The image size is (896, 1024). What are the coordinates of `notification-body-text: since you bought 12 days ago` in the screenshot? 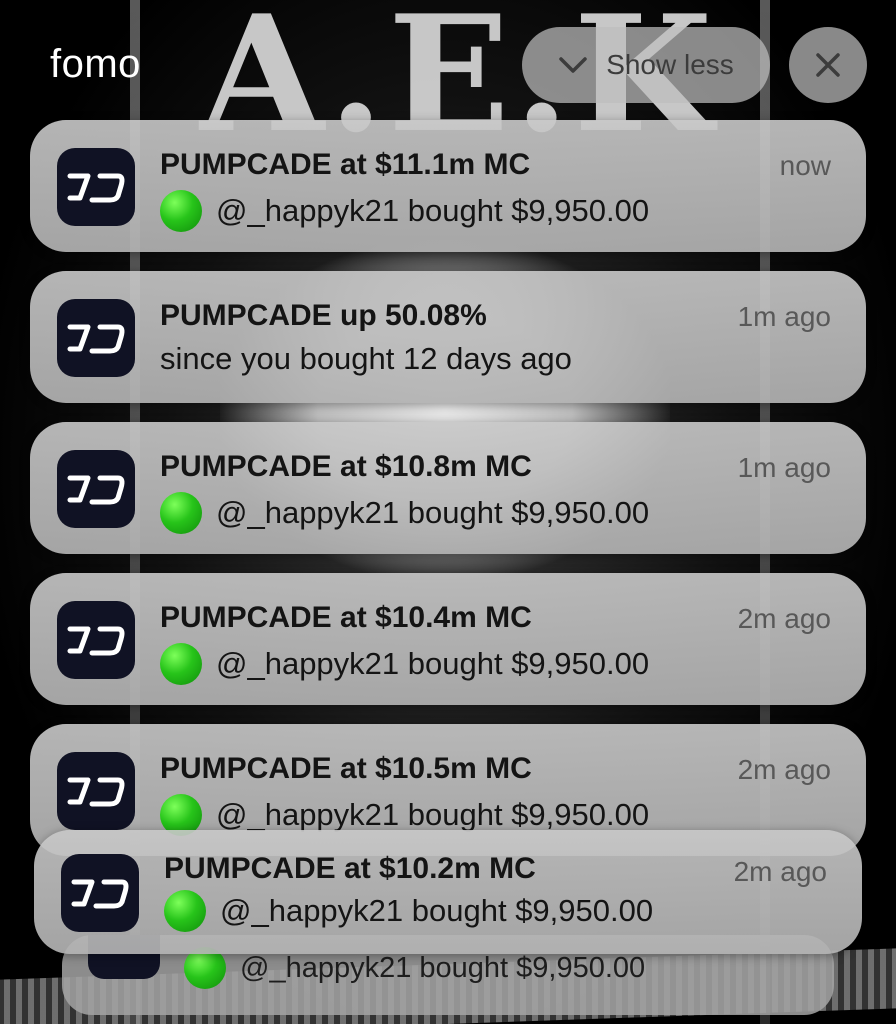 It's located at (366, 358).